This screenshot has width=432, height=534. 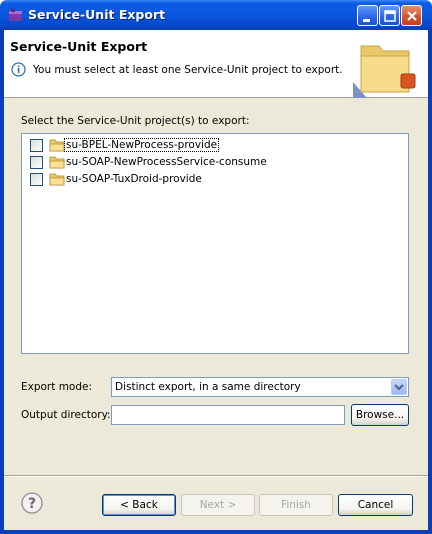 I want to click on export-mode-select: Distinct export, in a same directory, so click(x=260, y=387).